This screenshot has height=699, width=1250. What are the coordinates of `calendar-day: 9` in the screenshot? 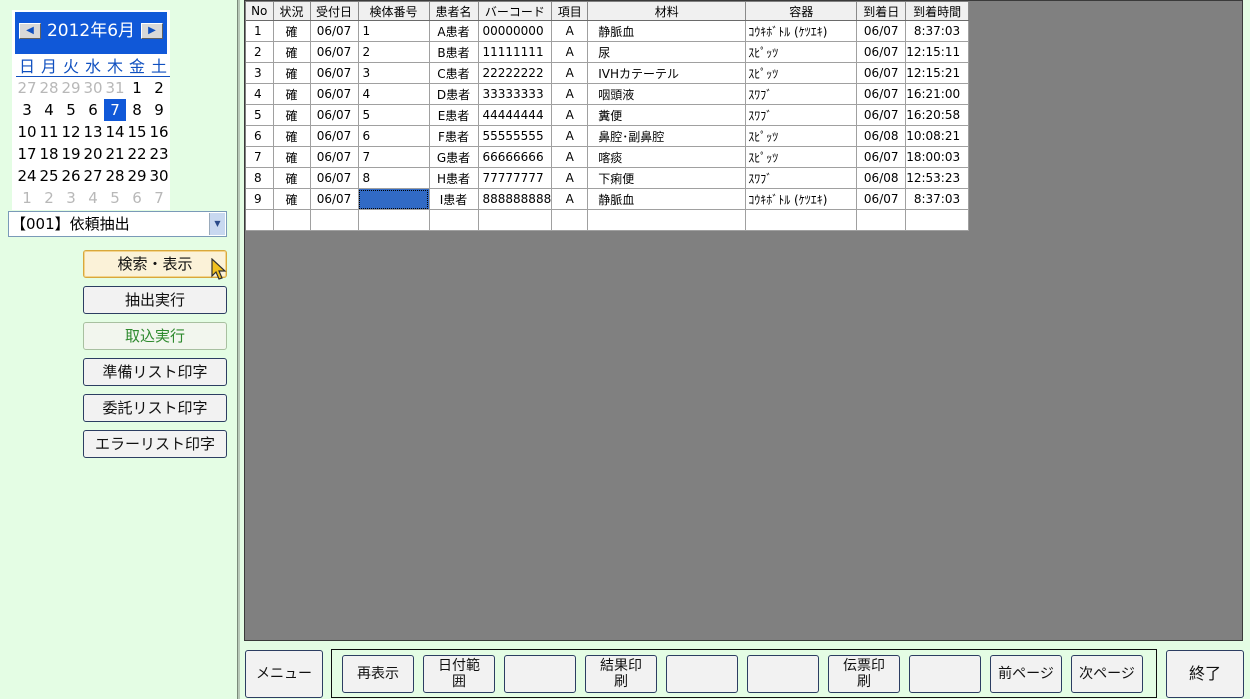 It's located at (159, 110).